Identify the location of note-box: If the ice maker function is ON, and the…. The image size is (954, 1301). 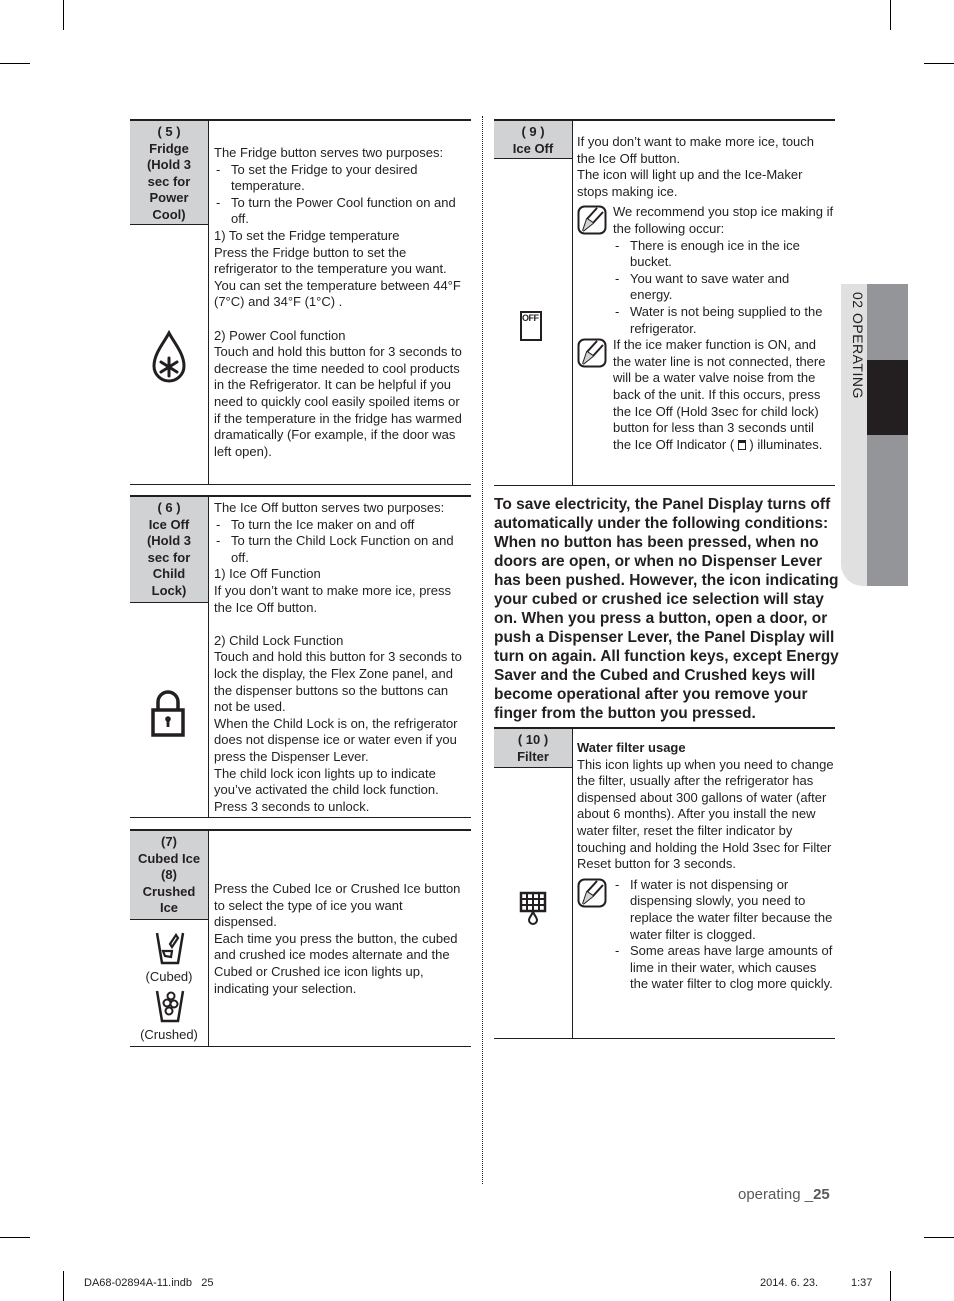
(706, 395).